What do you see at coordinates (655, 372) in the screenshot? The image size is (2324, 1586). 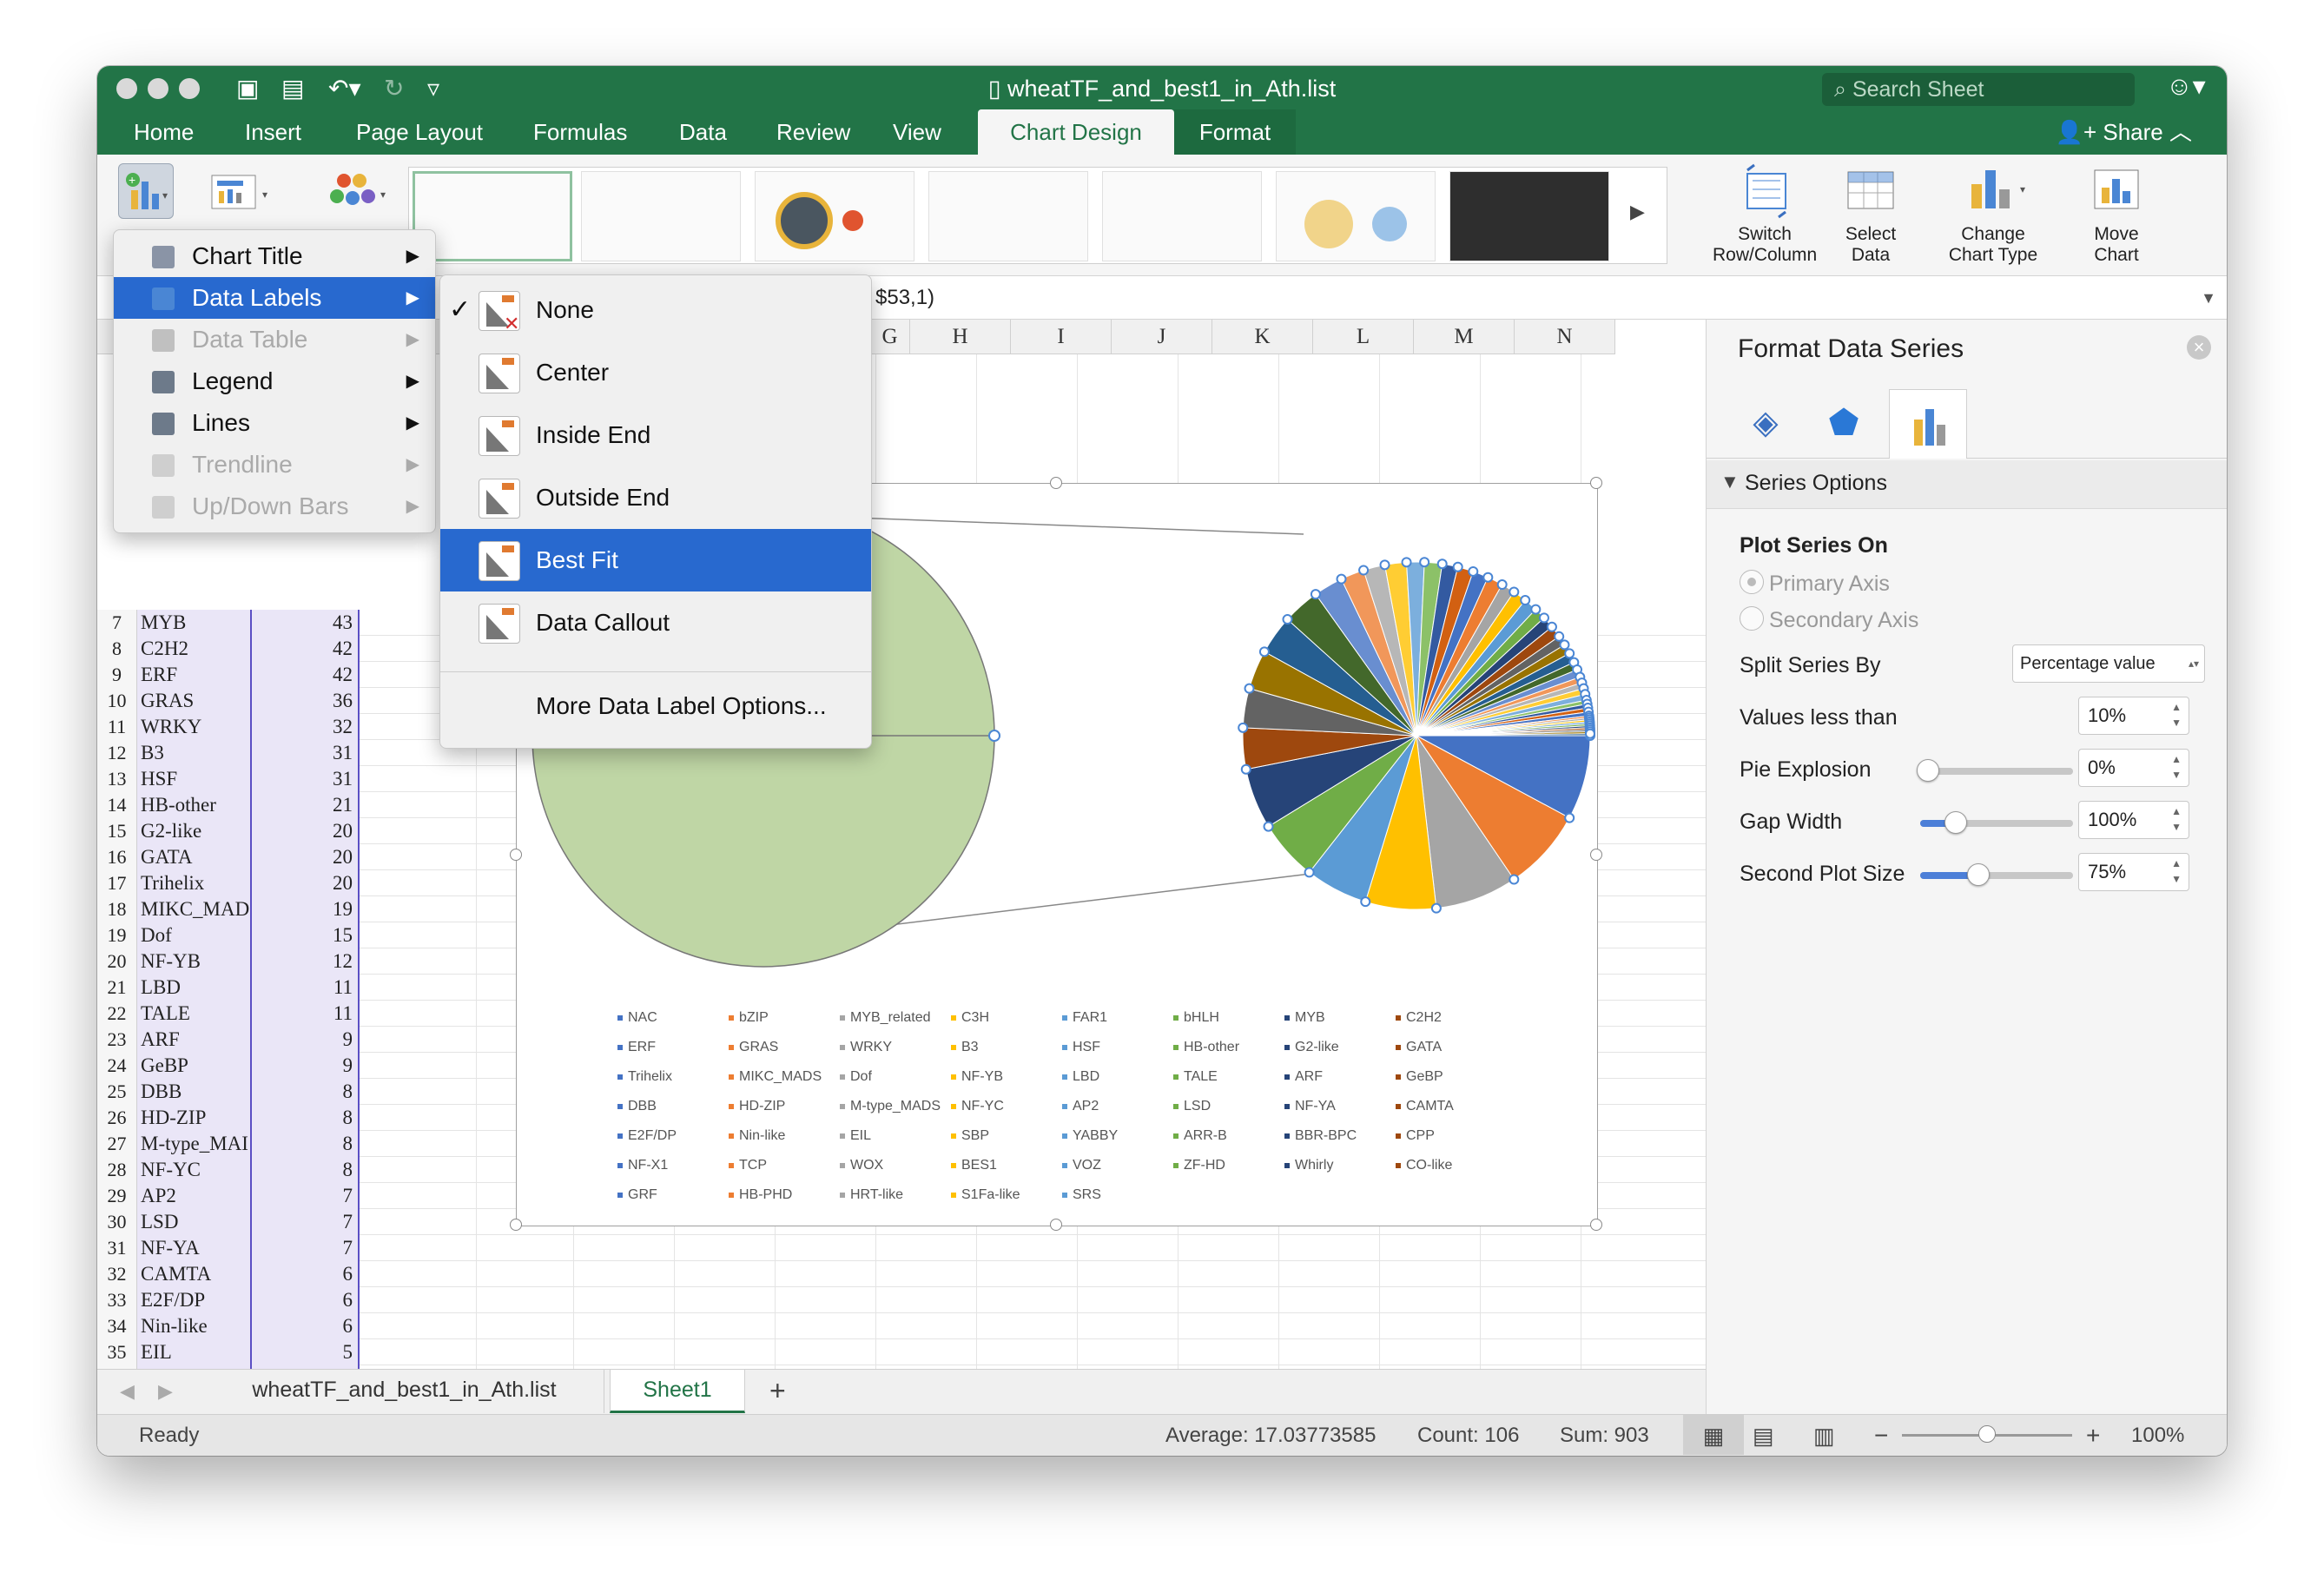 I see `menu-item-center: Center` at bounding box center [655, 372].